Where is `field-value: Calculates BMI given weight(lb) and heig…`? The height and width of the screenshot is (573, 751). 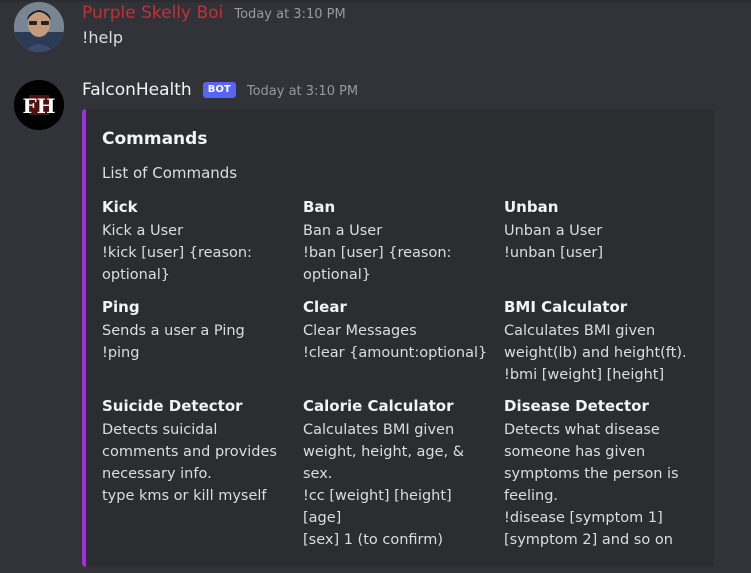 field-value: Calculates BMI given weight(lb) and heig… is located at coordinates (595, 353).